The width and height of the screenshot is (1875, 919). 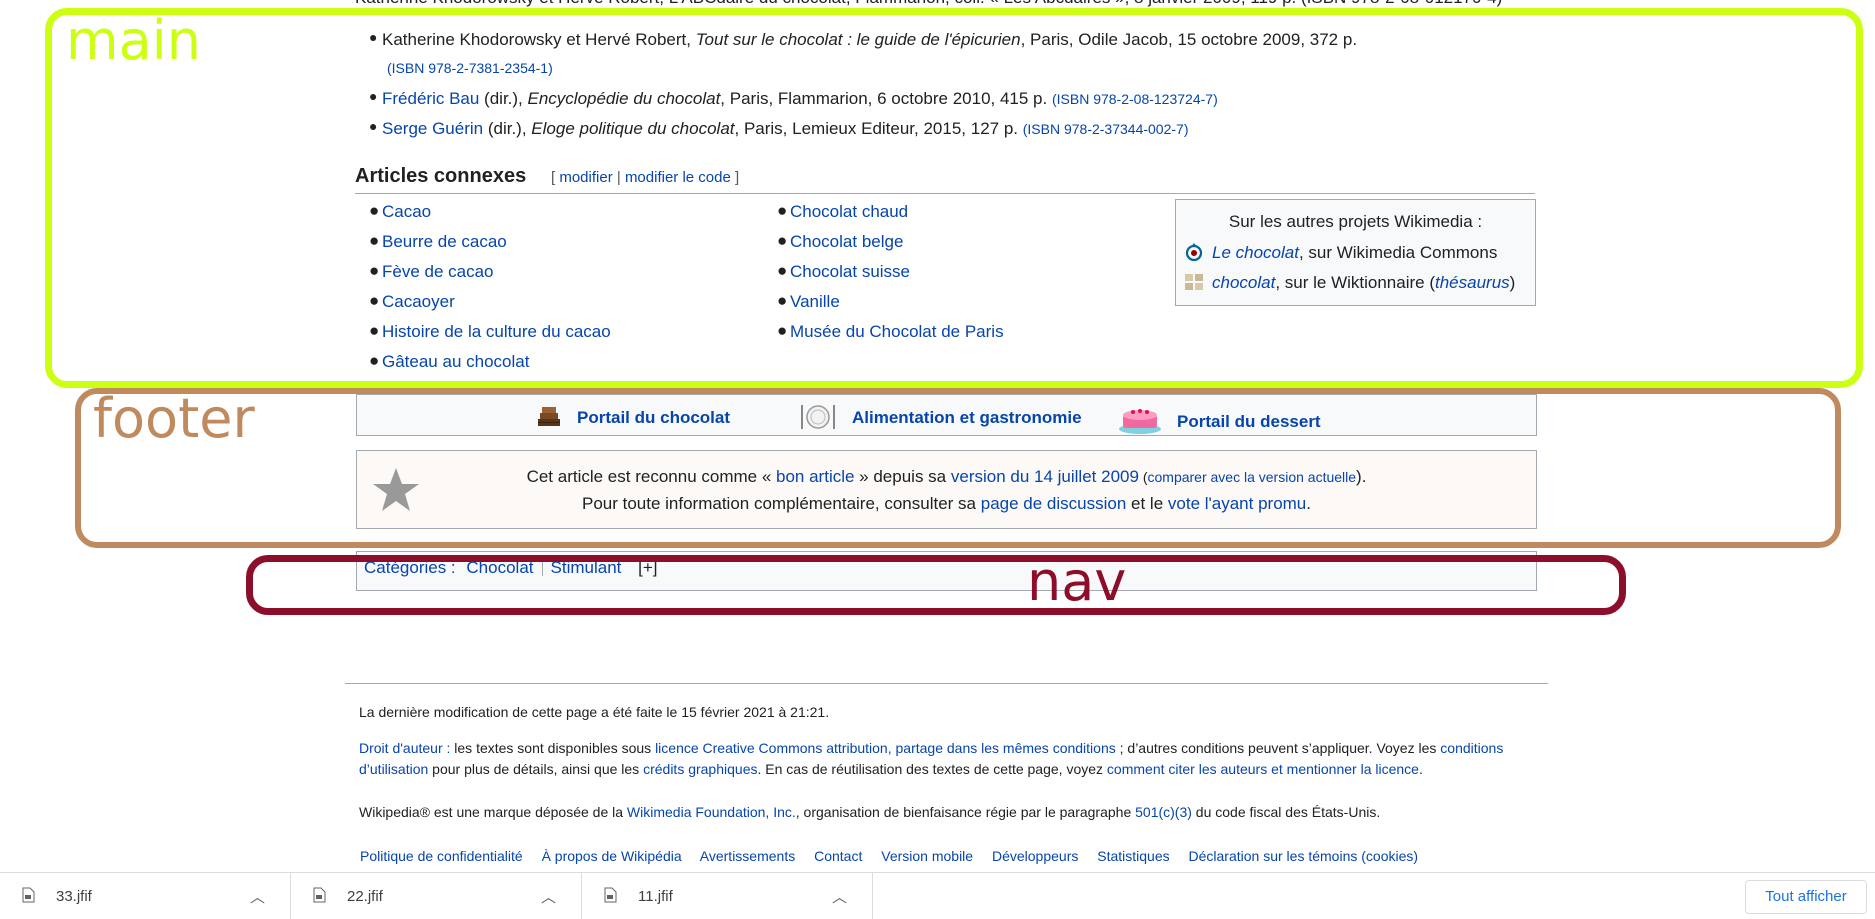 What do you see at coordinates (1304, 856) in the screenshot?
I see `footer-link: Déclaration sur les témoins (cookies)` at bounding box center [1304, 856].